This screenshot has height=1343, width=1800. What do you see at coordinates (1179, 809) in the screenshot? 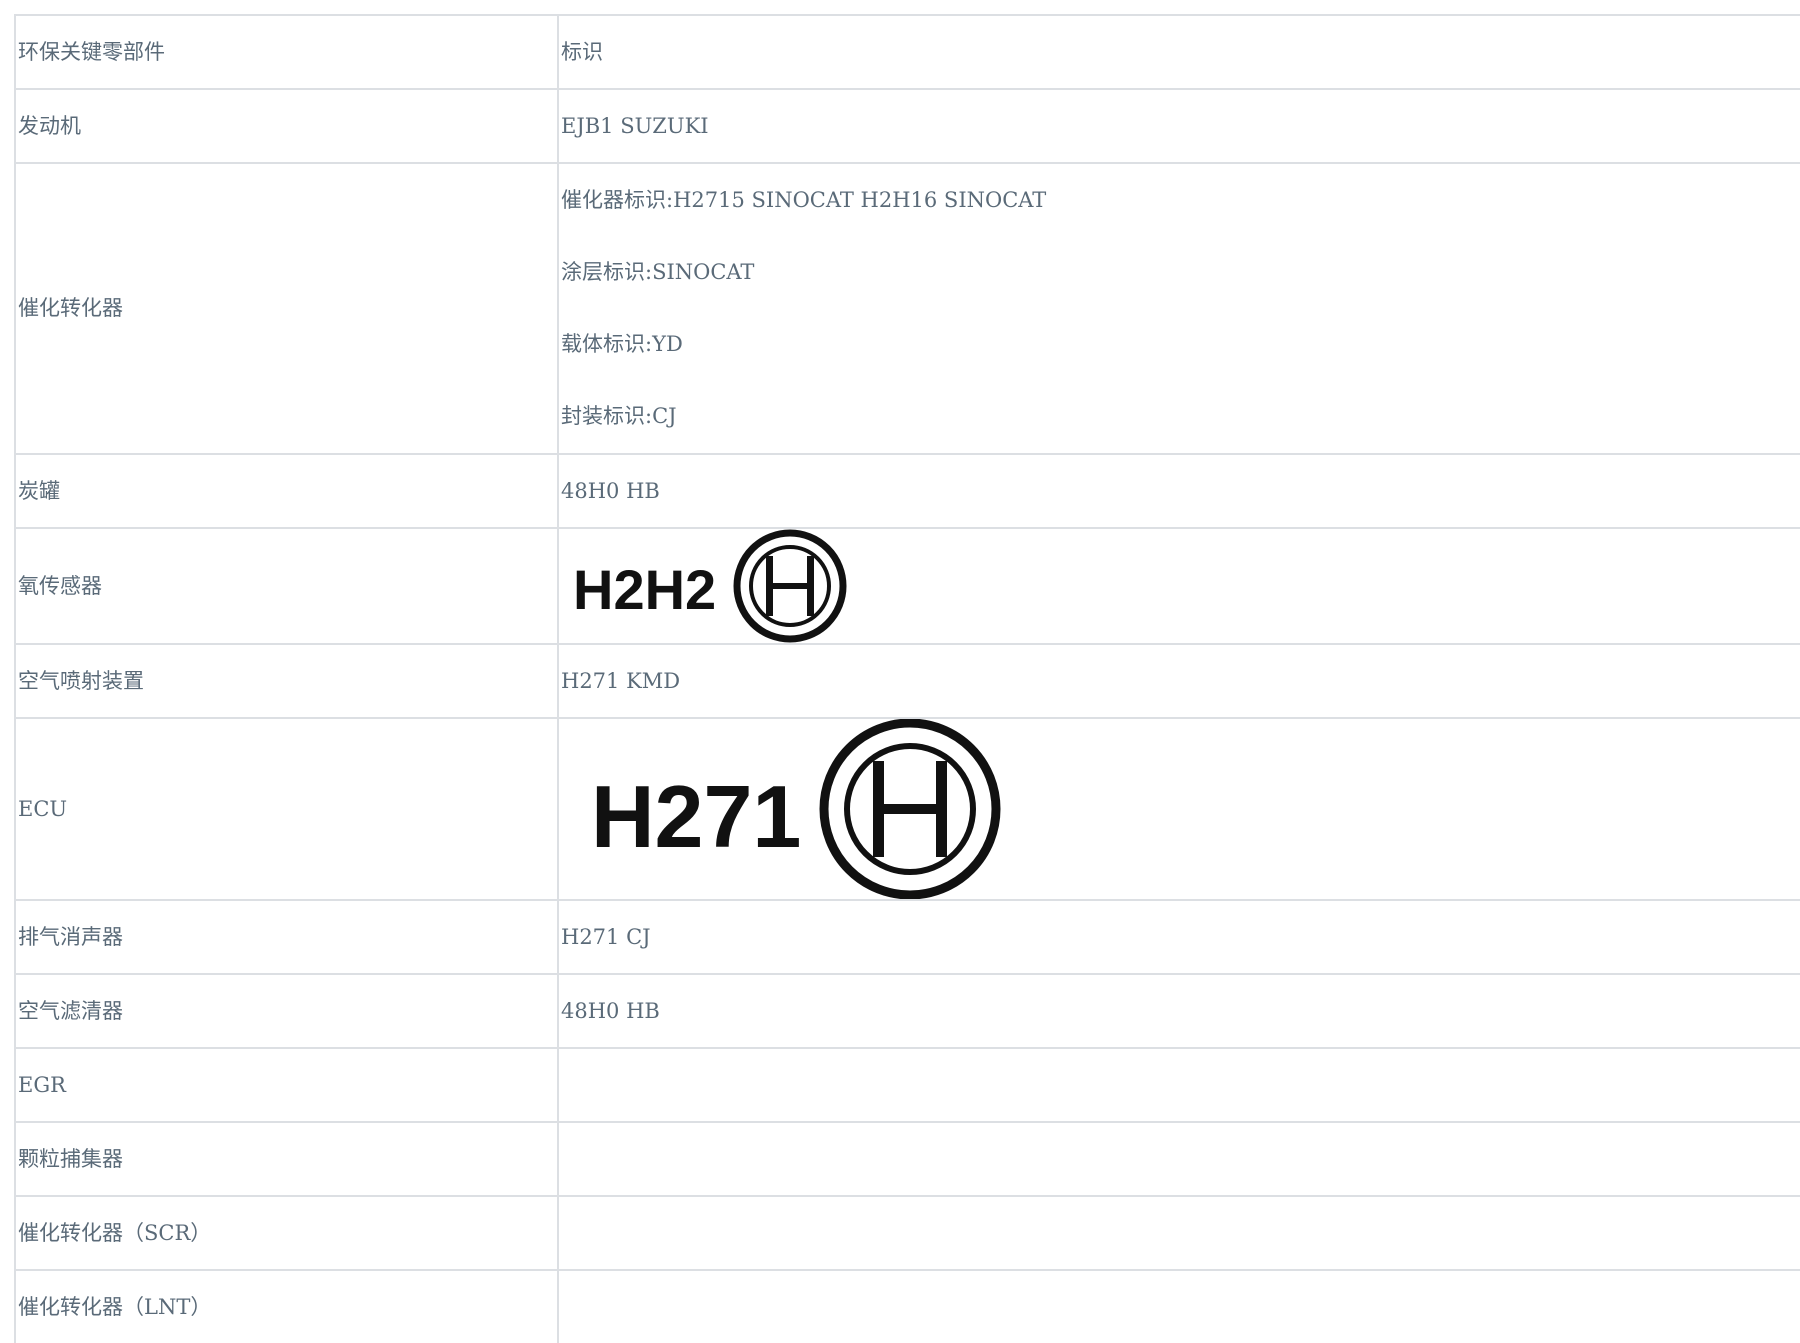
I see `part-mark-logo: H271` at bounding box center [1179, 809].